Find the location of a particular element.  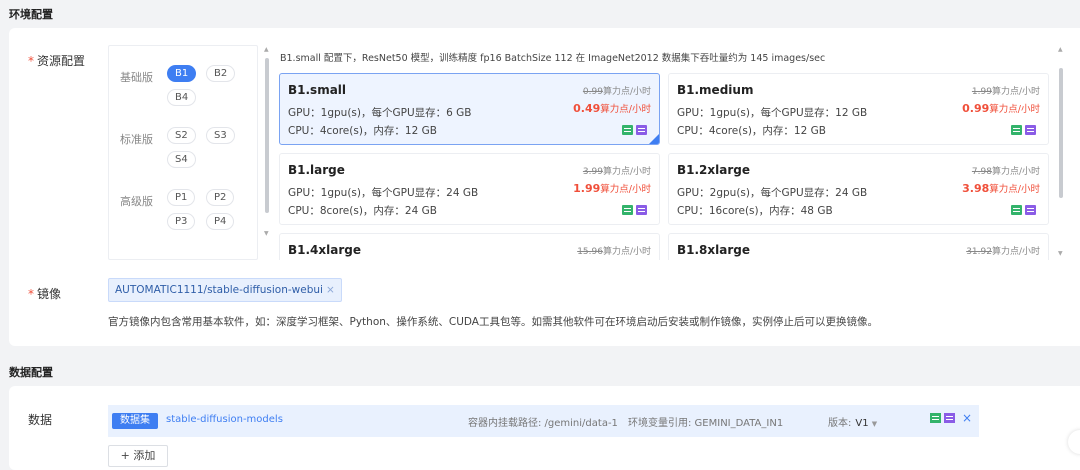

tier-option-p3: P3 is located at coordinates (181, 221).